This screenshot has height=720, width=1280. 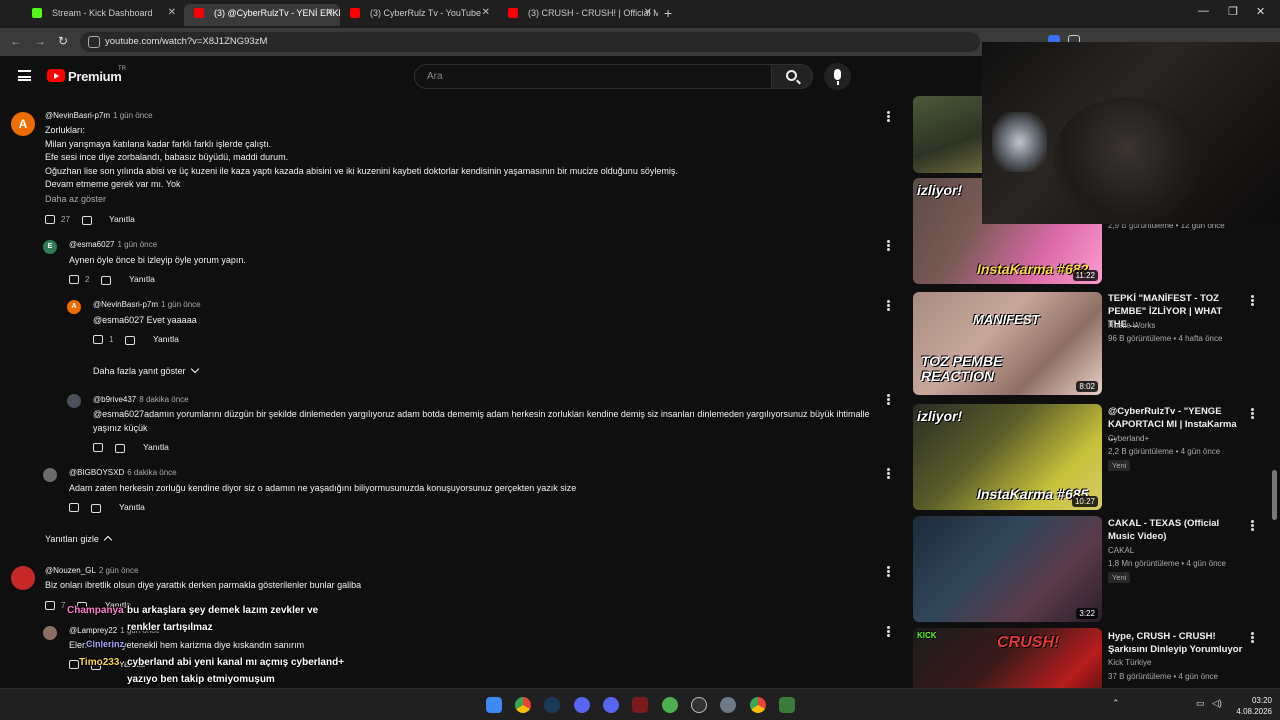 What do you see at coordinates (119, 570) in the screenshot?
I see `comment-time: 2 gün önce` at bounding box center [119, 570].